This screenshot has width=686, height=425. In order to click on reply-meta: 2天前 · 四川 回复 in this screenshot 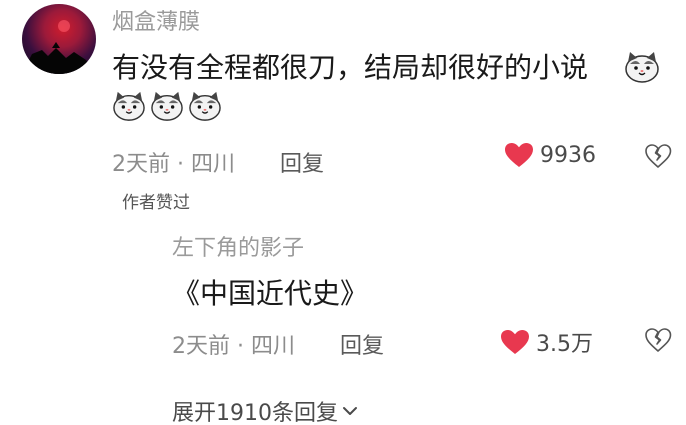, I will do `click(278, 344)`.